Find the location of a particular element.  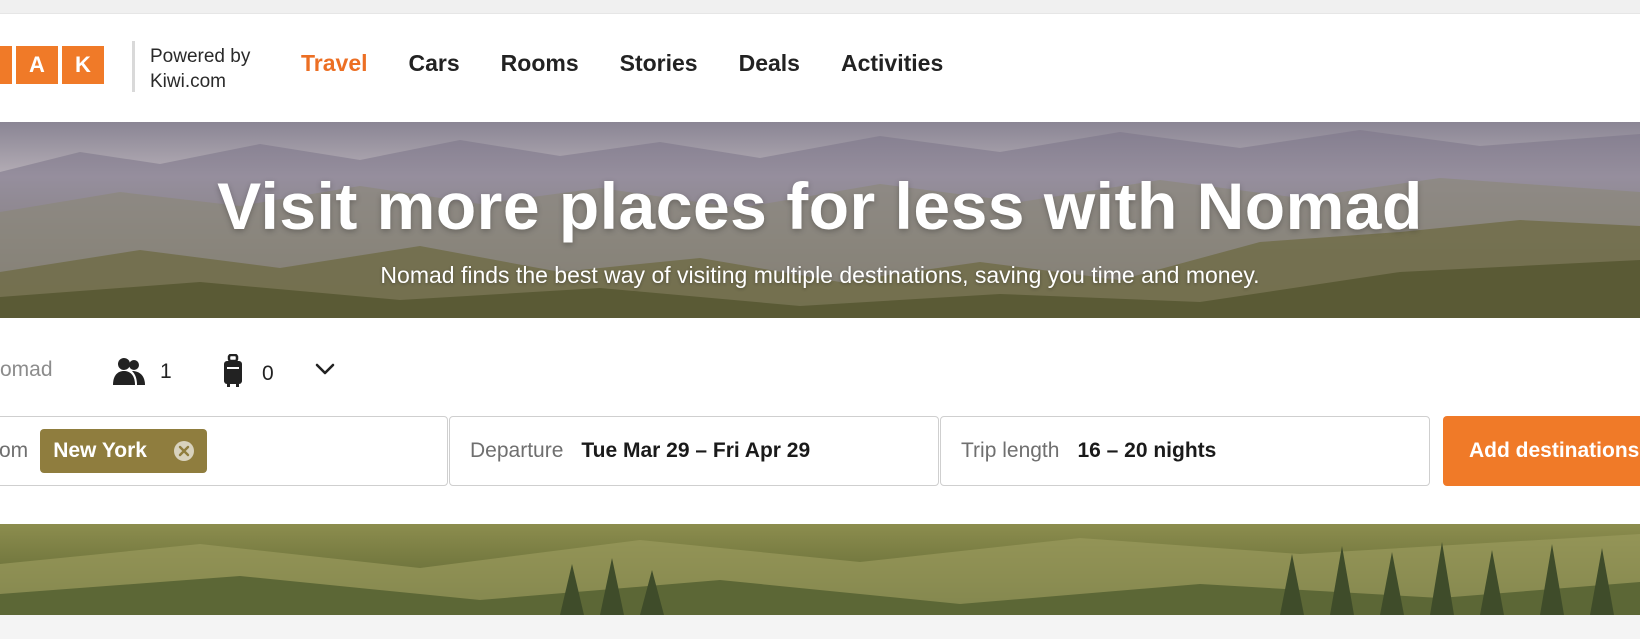

chevron-down-icon is located at coordinates (325, 369).